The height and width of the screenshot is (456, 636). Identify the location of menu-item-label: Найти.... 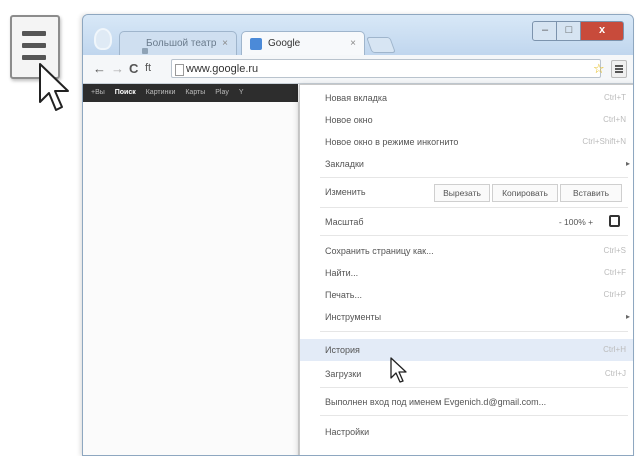
(342, 273).